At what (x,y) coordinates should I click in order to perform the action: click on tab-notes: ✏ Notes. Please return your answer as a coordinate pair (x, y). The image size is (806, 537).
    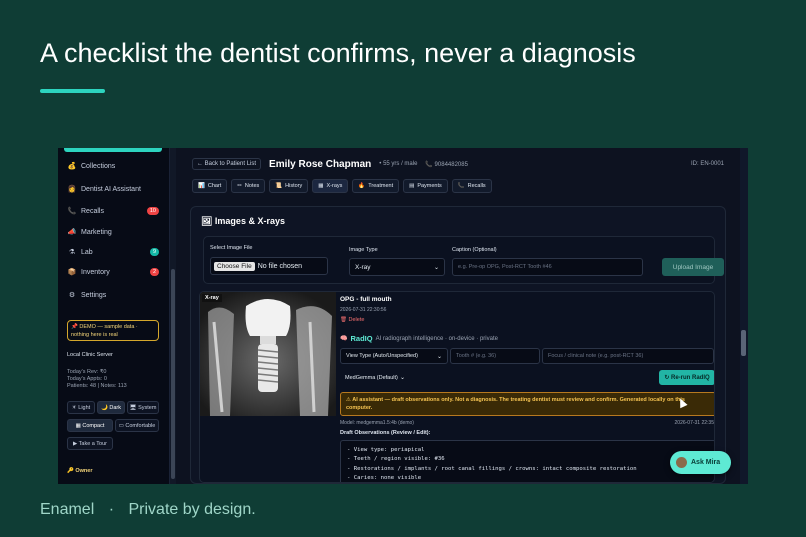
    Looking at the image, I should click on (248, 186).